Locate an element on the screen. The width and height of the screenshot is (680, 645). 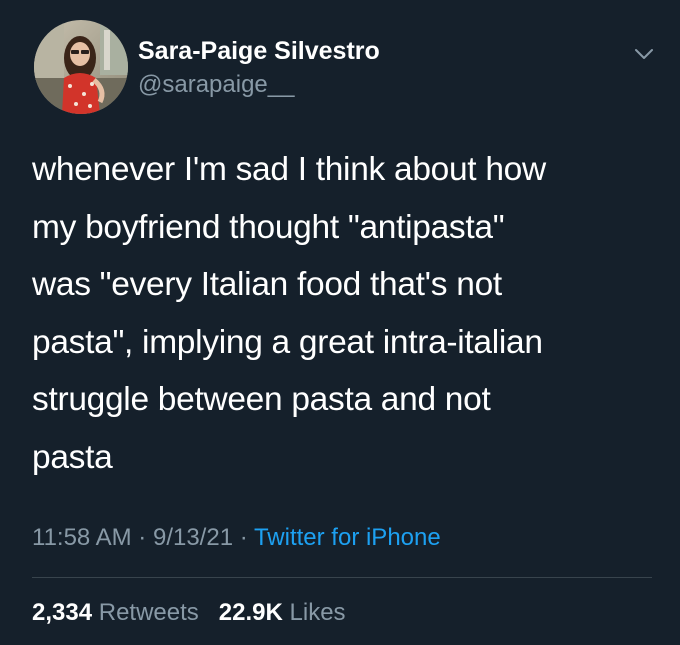
user-handle: @sarapaige__ is located at coordinates (259, 85).